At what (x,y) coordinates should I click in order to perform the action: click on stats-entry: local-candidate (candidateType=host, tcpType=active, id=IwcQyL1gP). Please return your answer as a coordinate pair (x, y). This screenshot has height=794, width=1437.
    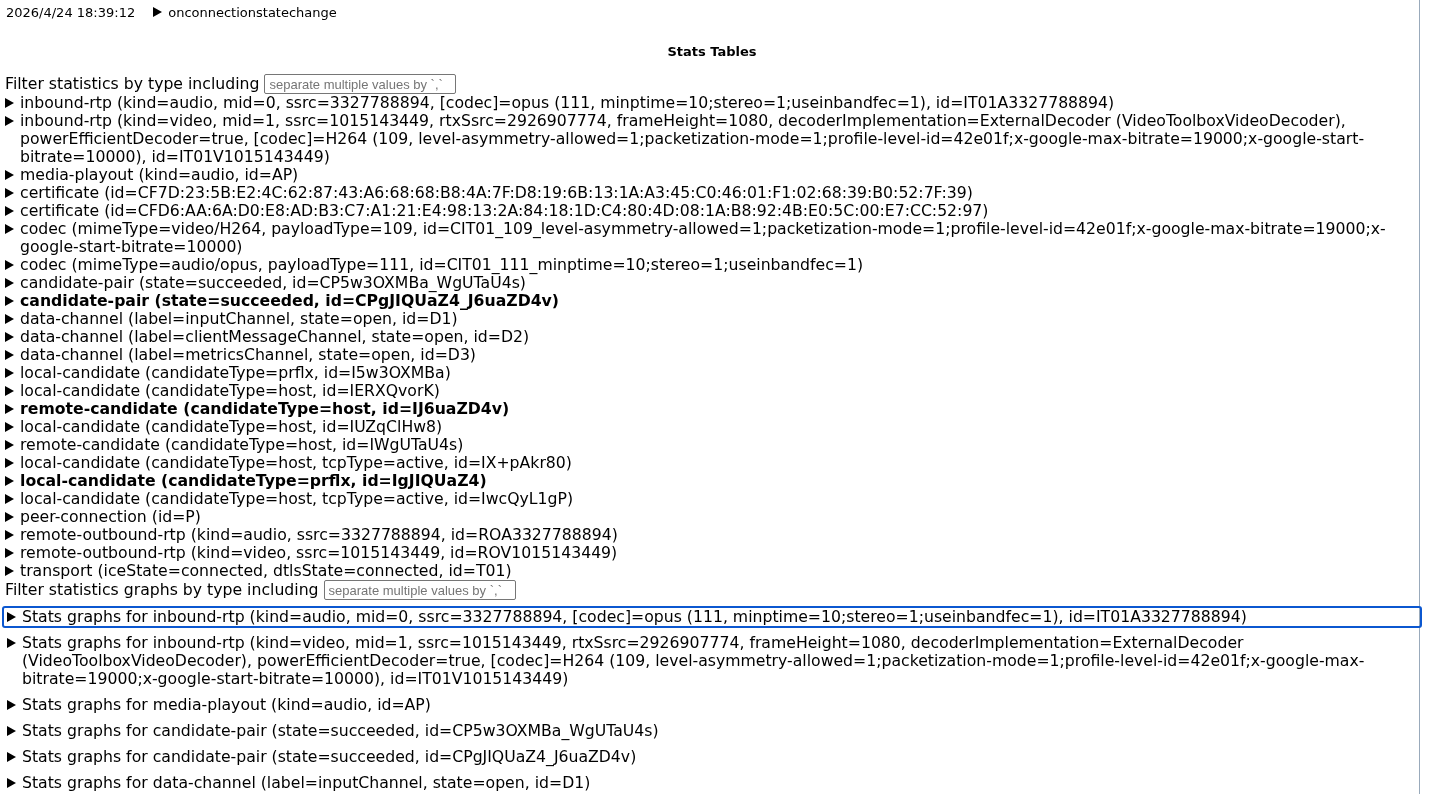
    Looking at the image, I should click on (712, 499).